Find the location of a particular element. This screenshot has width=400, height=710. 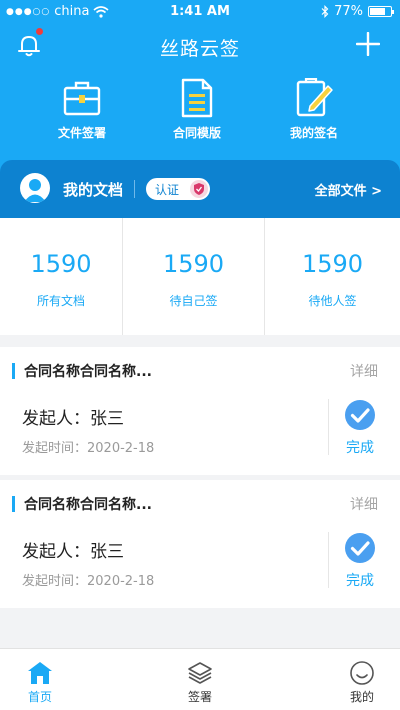

tab-mine: 我的 is located at coordinates (361, 679).